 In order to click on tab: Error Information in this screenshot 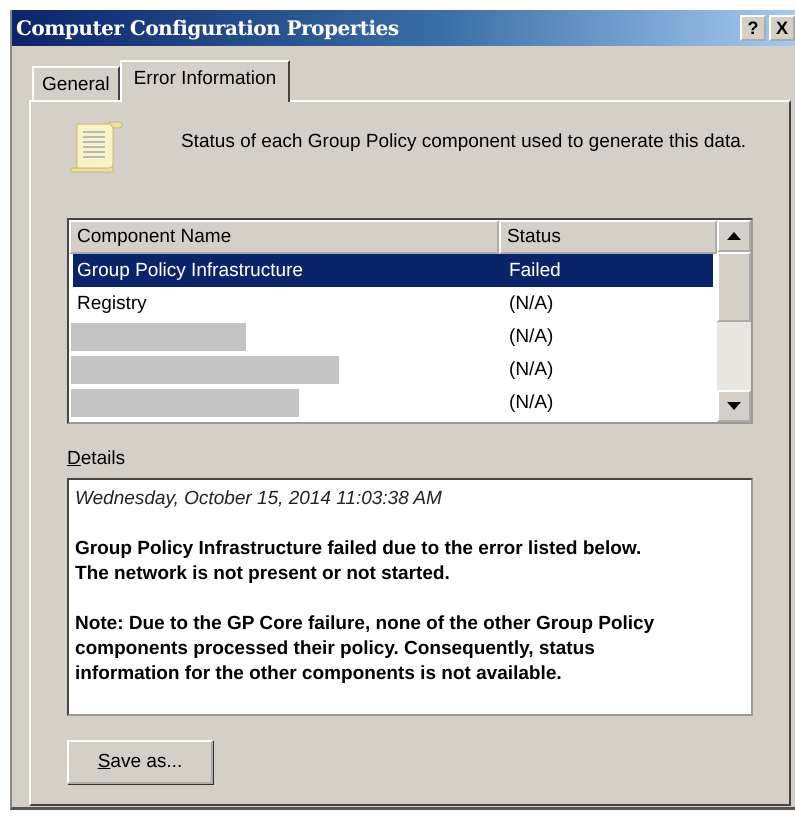, I will do `click(205, 81)`.